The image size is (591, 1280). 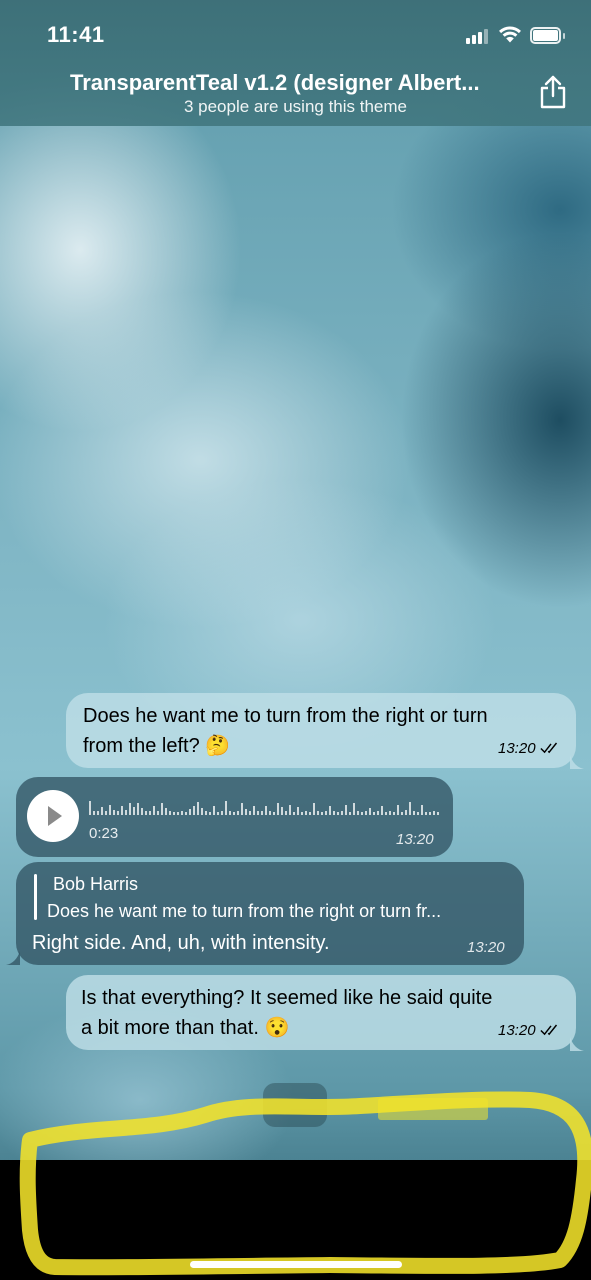 What do you see at coordinates (296, 1264) in the screenshot?
I see `home-indicator` at bounding box center [296, 1264].